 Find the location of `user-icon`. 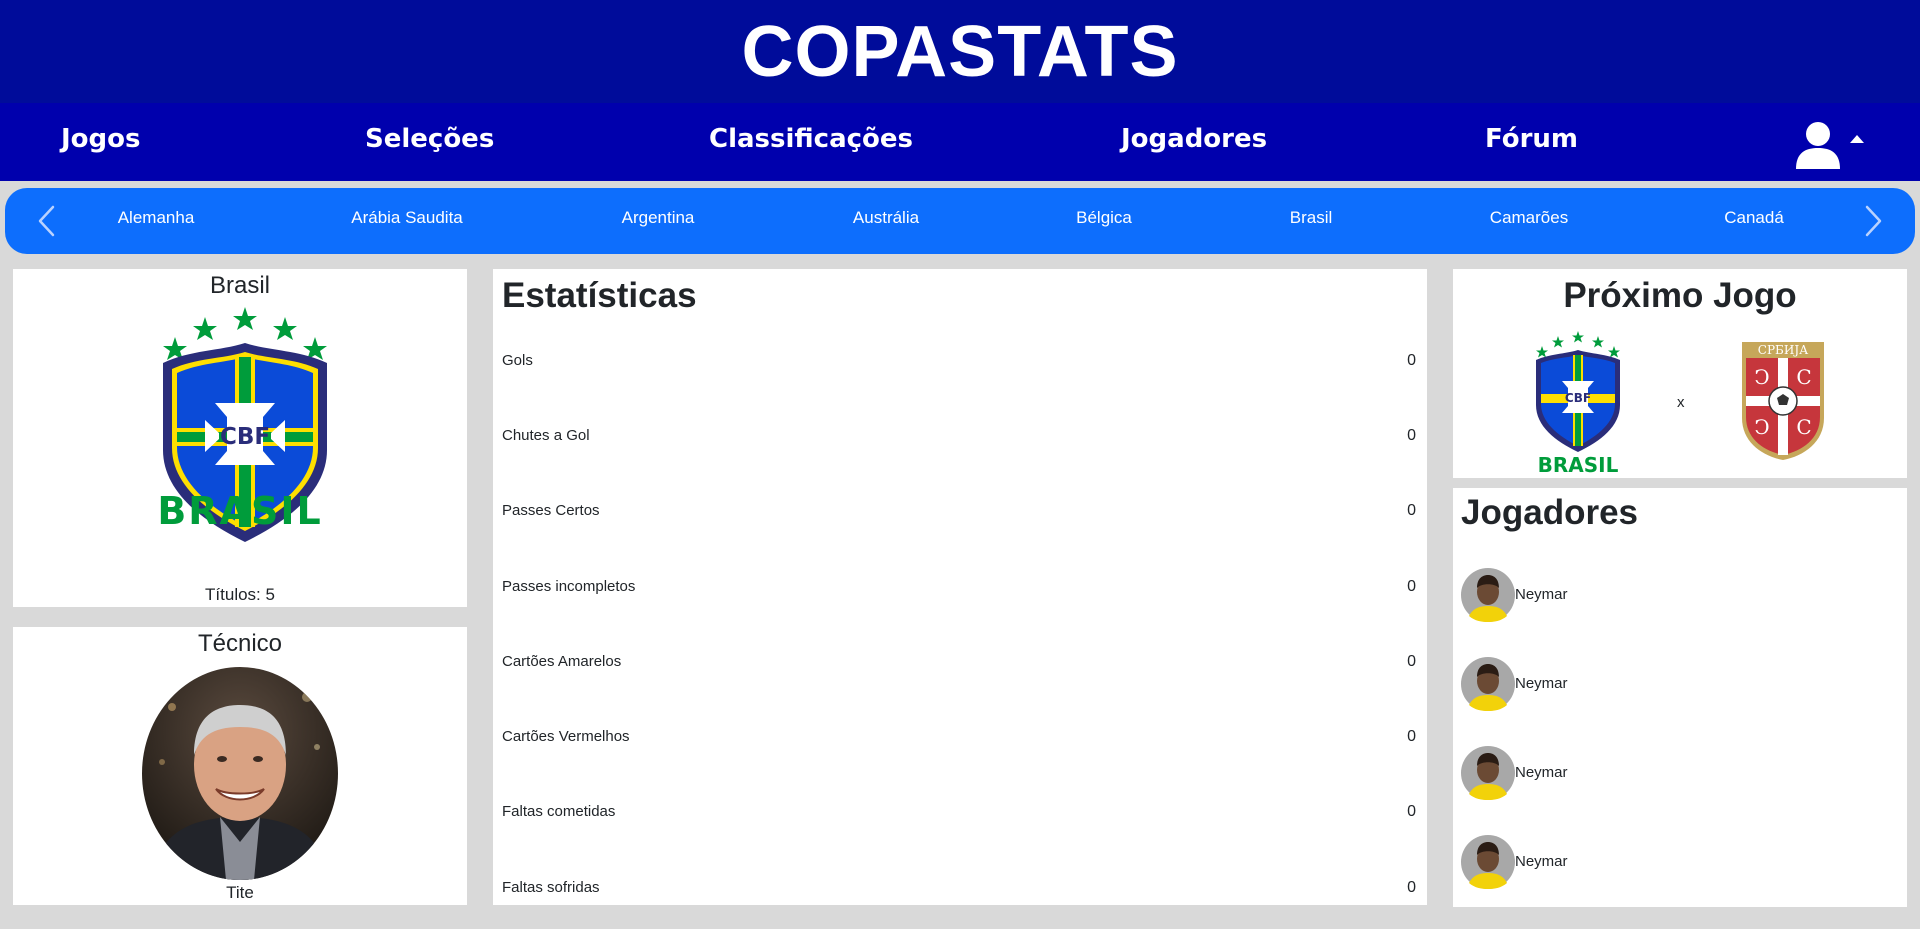

user-icon is located at coordinates (1818, 145).